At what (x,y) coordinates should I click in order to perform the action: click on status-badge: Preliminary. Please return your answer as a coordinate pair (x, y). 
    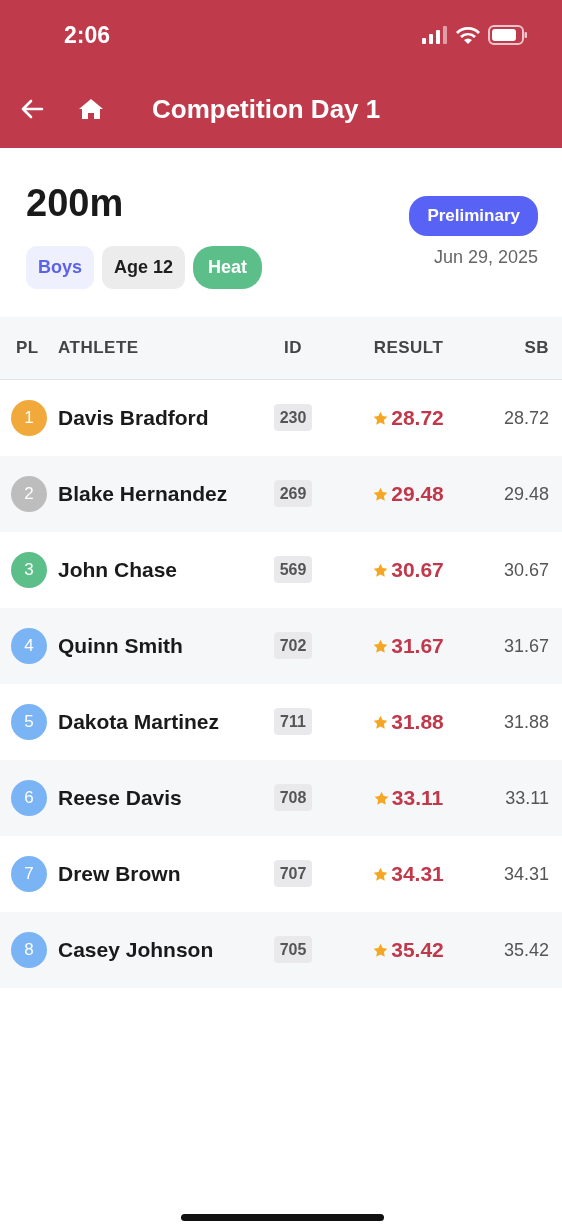
    Looking at the image, I should click on (473, 216).